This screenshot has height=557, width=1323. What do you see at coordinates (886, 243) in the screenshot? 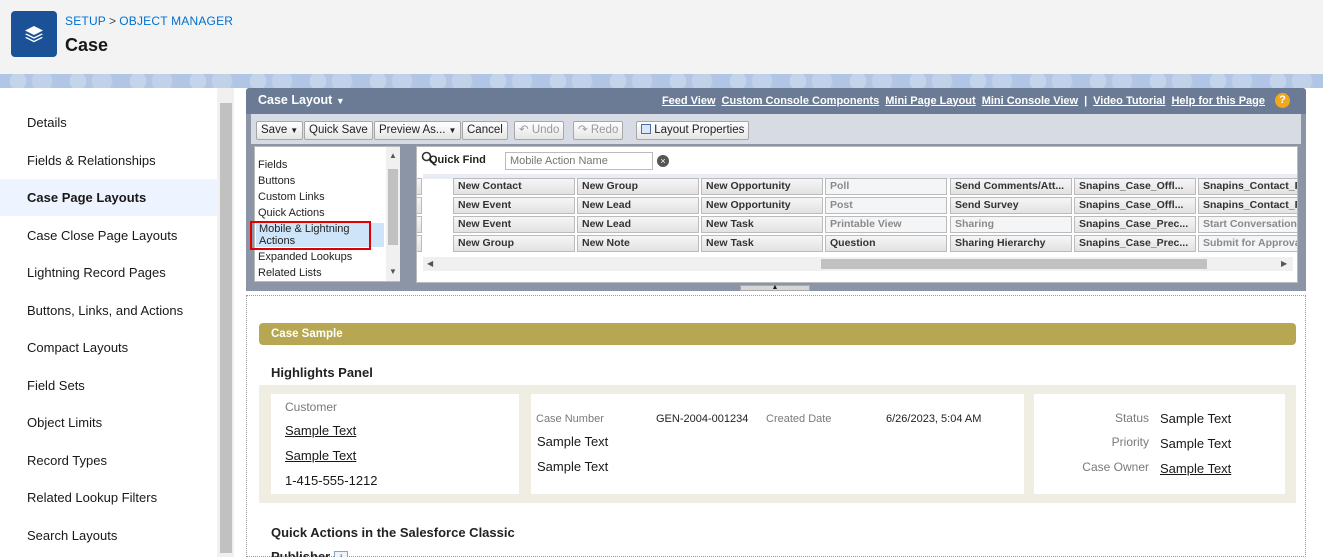
I see `palette-action-item: Question` at bounding box center [886, 243].